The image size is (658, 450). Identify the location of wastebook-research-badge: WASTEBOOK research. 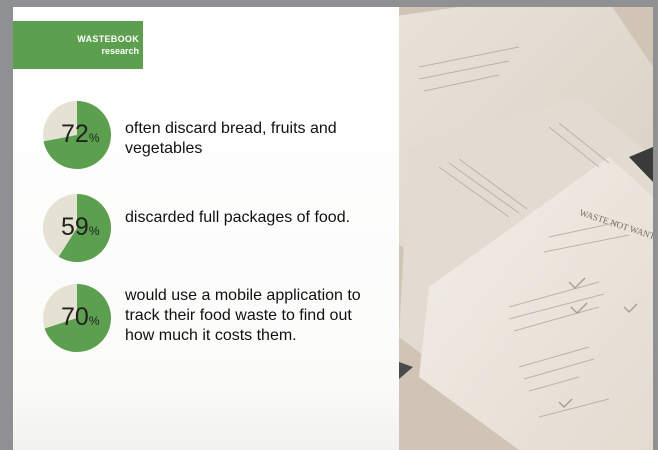
(78, 45).